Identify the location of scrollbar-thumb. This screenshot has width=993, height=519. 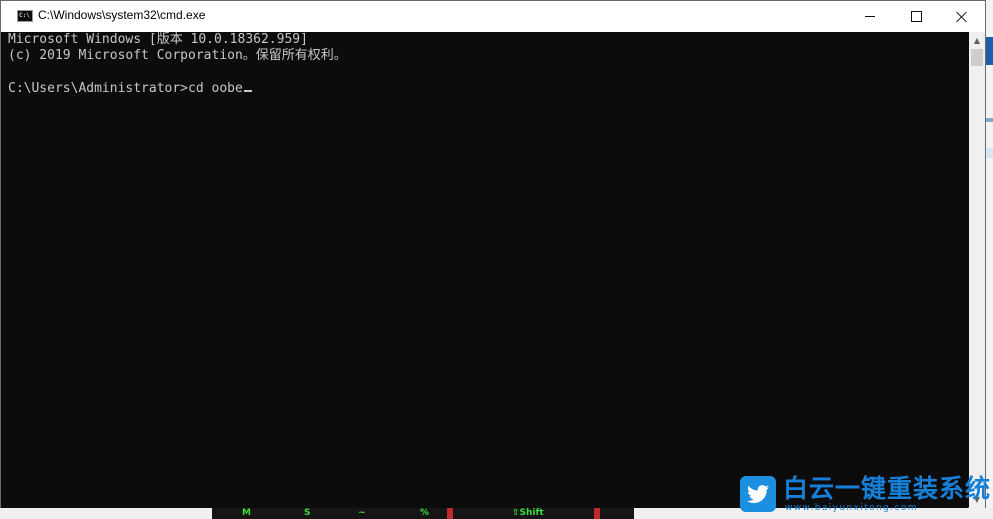
(977, 57).